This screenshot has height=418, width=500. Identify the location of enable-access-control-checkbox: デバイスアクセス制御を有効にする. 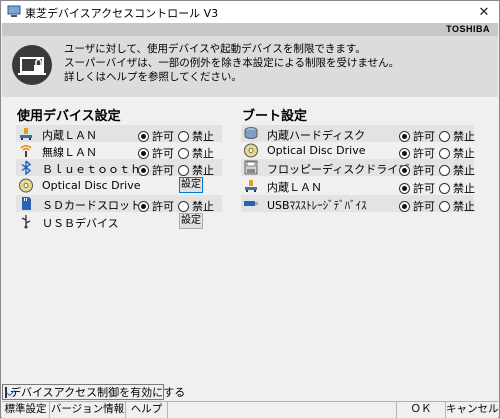
(93, 392).